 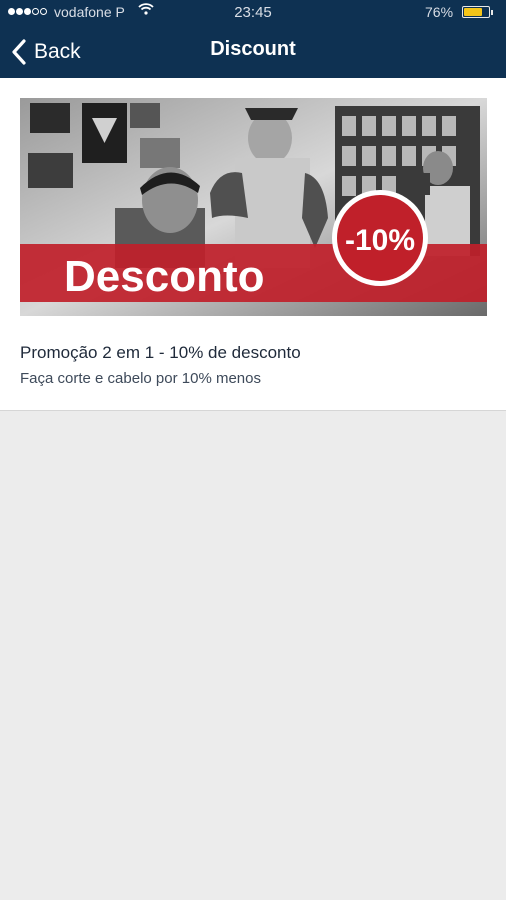 I want to click on battery-icon, so click(x=476, y=12).